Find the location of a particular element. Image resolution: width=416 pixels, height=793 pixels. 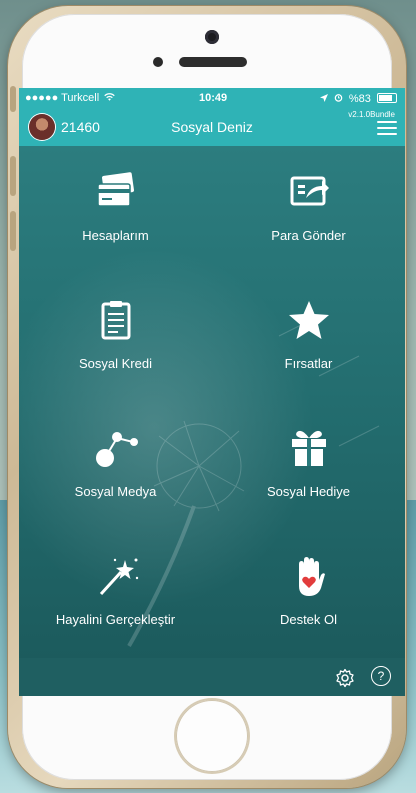

status-bar: ●●●●● Turkcell 10:49 %83 is located at coordinates (212, 98).